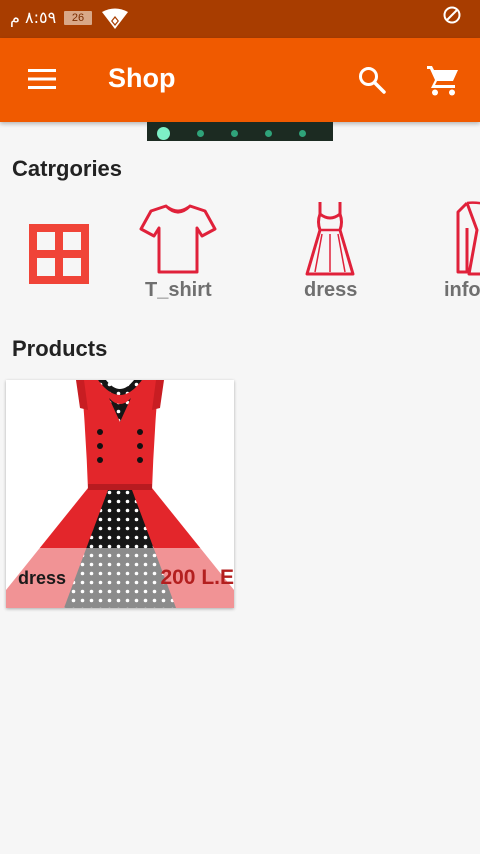 The height and width of the screenshot is (854, 480). Describe the element at coordinates (67, 168) in the screenshot. I see `categories-title: Catrgories` at that location.